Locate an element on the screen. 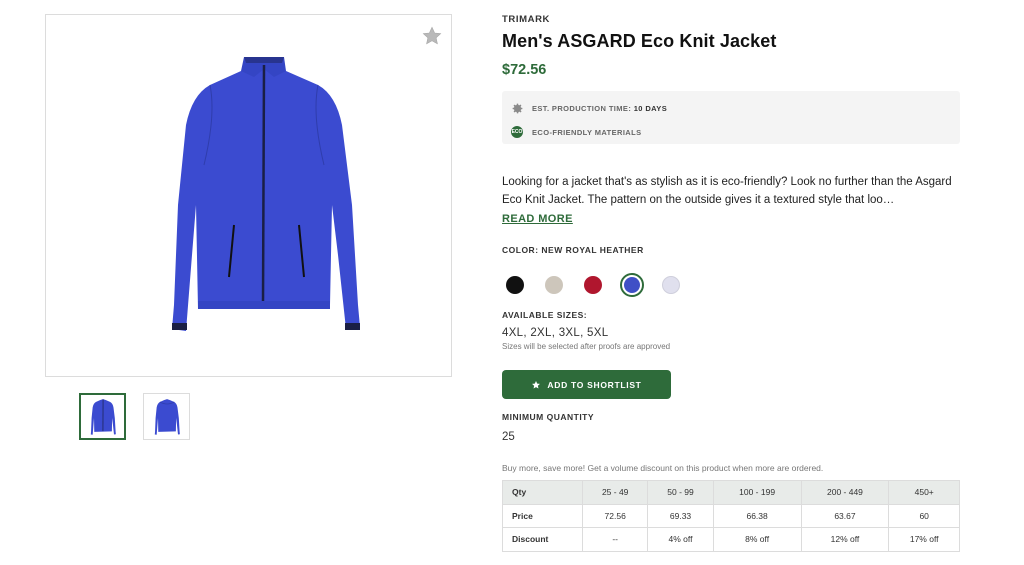  table-header-cell: Qty is located at coordinates (542, 492).